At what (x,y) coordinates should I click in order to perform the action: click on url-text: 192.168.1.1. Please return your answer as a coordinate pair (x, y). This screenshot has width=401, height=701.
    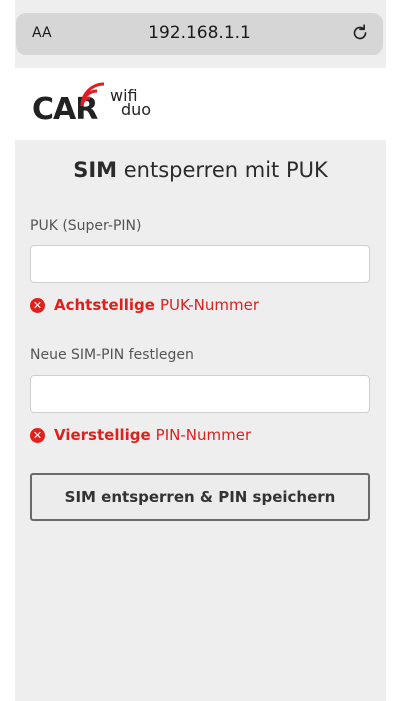
    Looking at the image, I should click on (199, 33).